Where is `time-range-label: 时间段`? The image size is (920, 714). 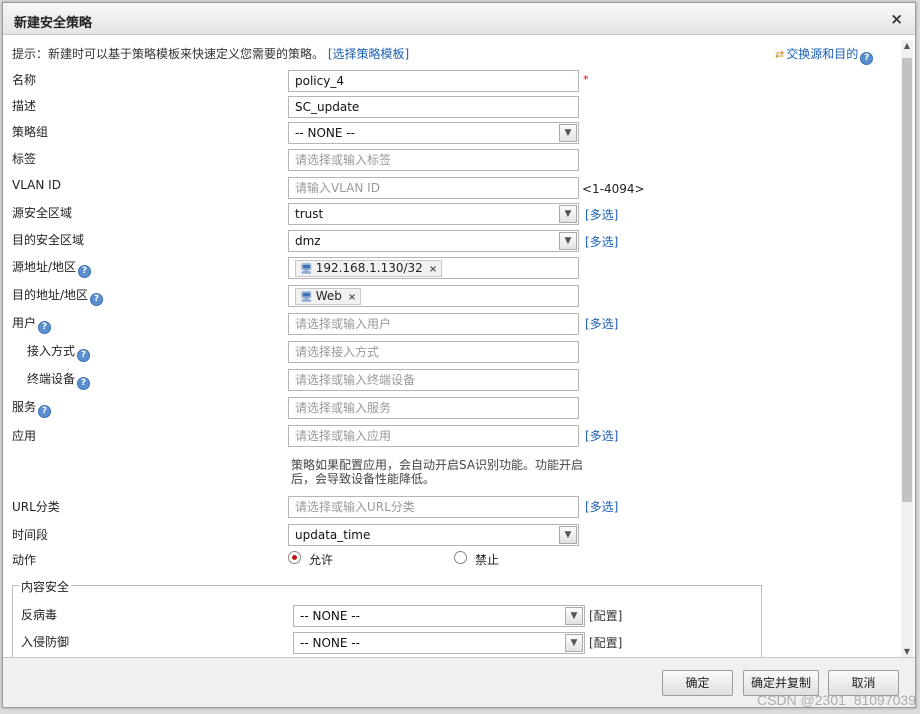
time-range-label: 时间段 is located at coordinates (30, 535).